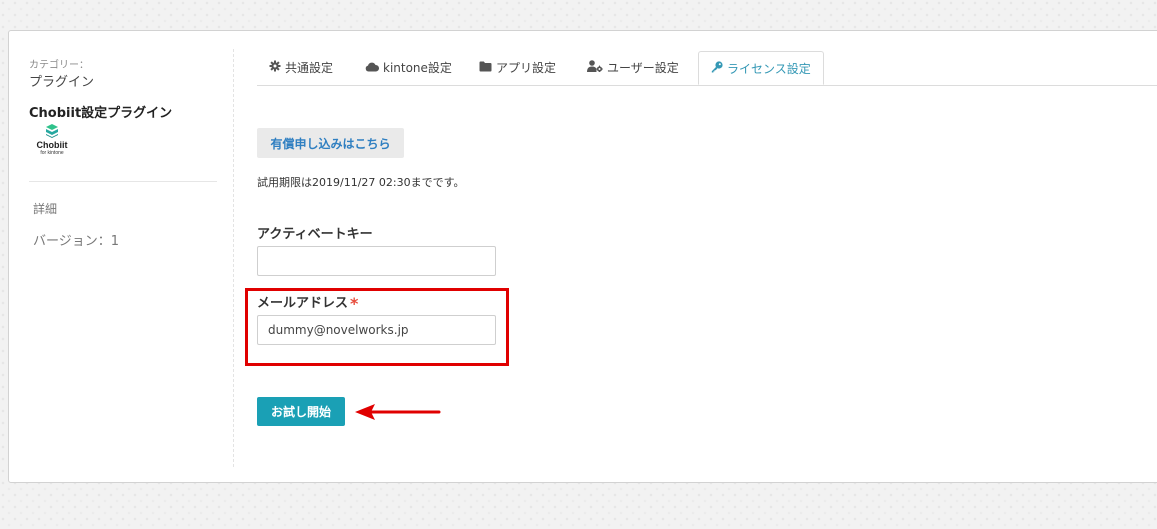 This screenshot has height=529, width=1157. Describe the element at coordinates (485, 68) in the screenshot. I see `folder-icon` at that location.